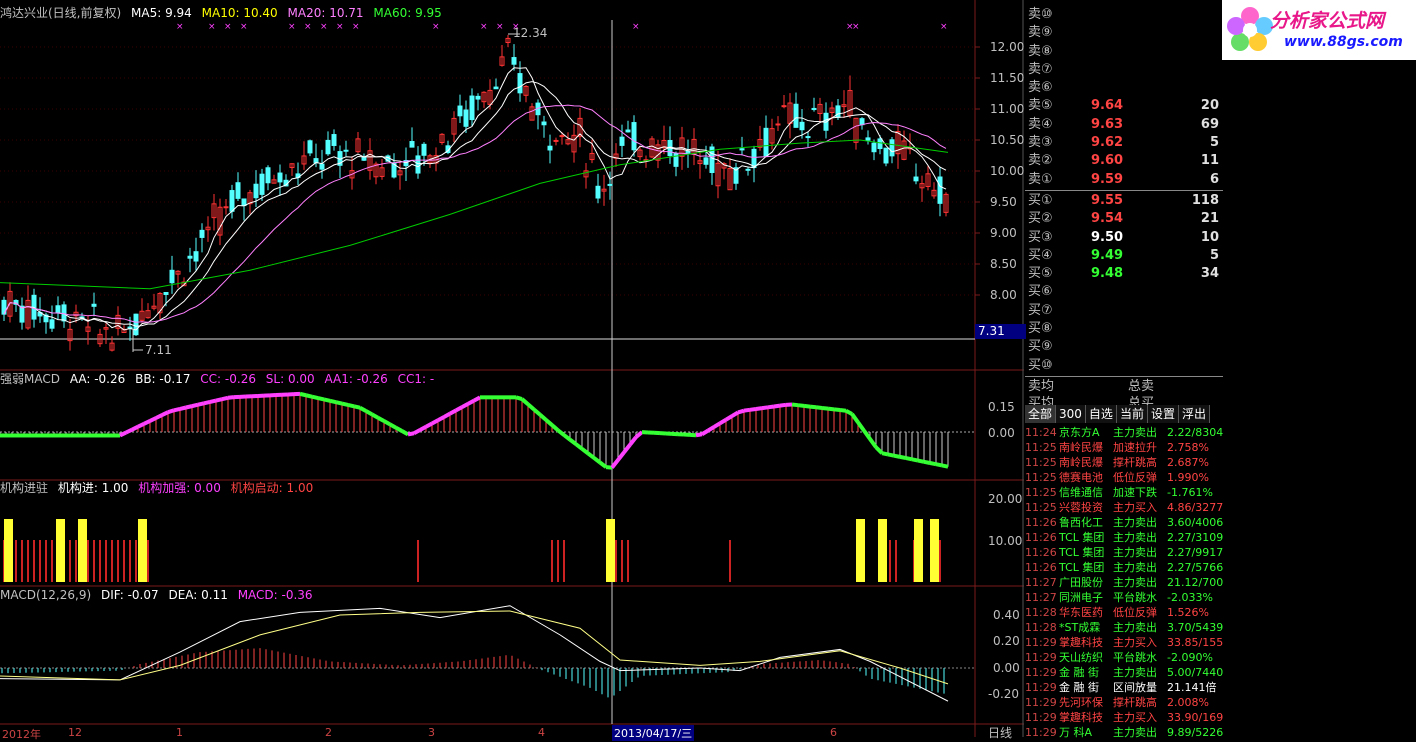  Describe the element at coordinates (1124, 311) in the screenshot. I see `bid-level-7: 买⑦` at that location.